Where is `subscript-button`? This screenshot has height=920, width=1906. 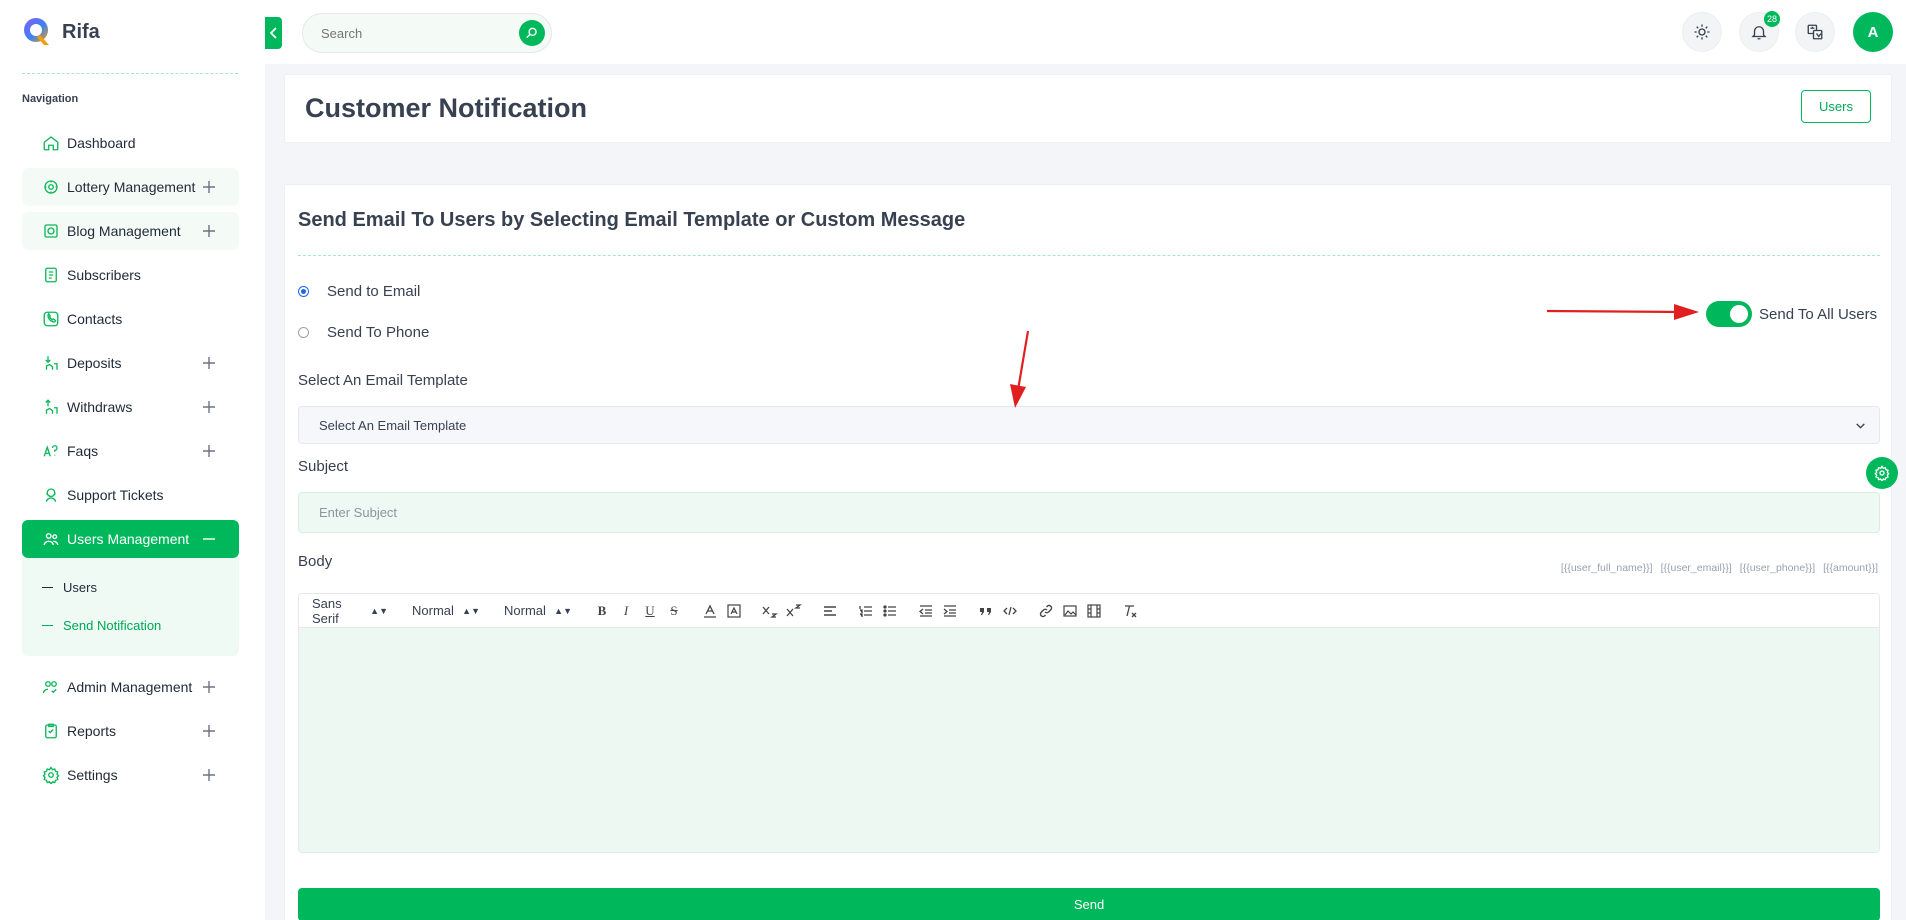
subscript-button is located at coordinates (770, 611).